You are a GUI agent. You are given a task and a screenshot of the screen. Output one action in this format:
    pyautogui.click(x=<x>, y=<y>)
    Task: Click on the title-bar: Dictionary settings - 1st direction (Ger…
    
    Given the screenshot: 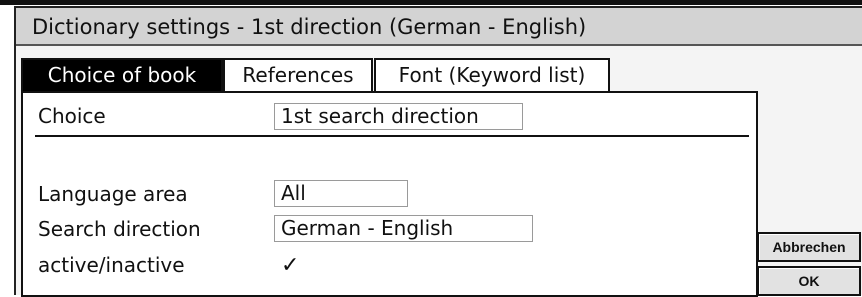 What is the action you would take?
    pyautogui.click(x=439, y=27)
    